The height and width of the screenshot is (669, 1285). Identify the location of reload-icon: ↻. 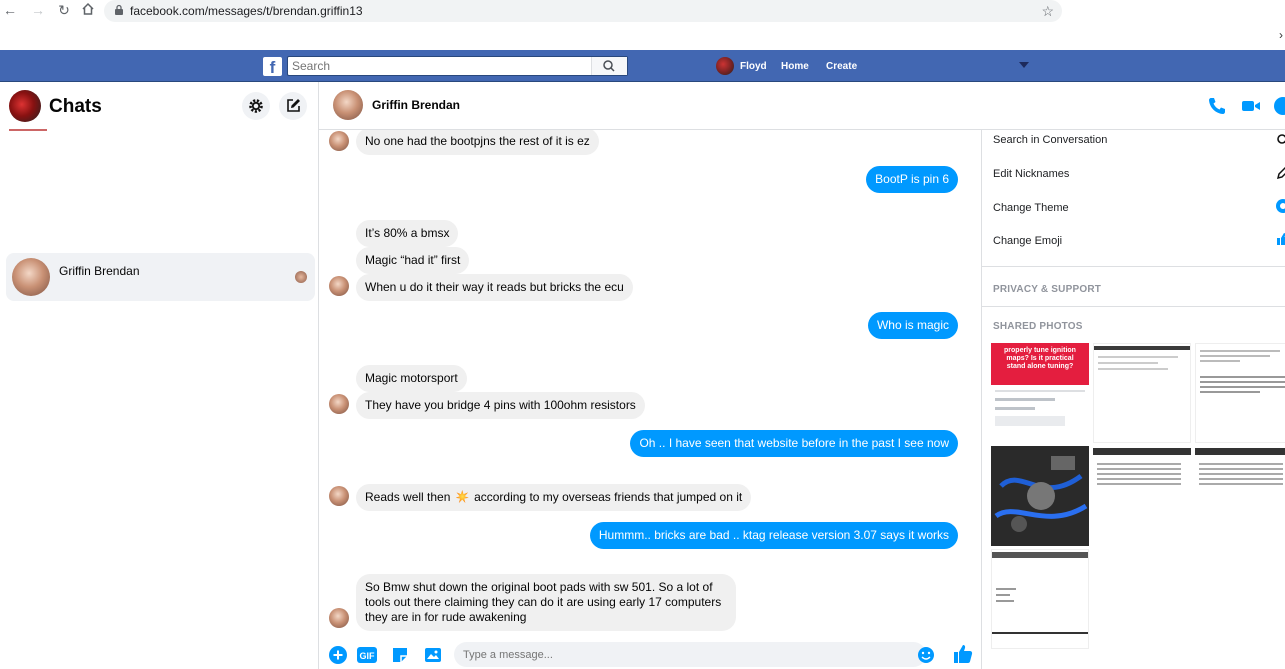
(64, 10).